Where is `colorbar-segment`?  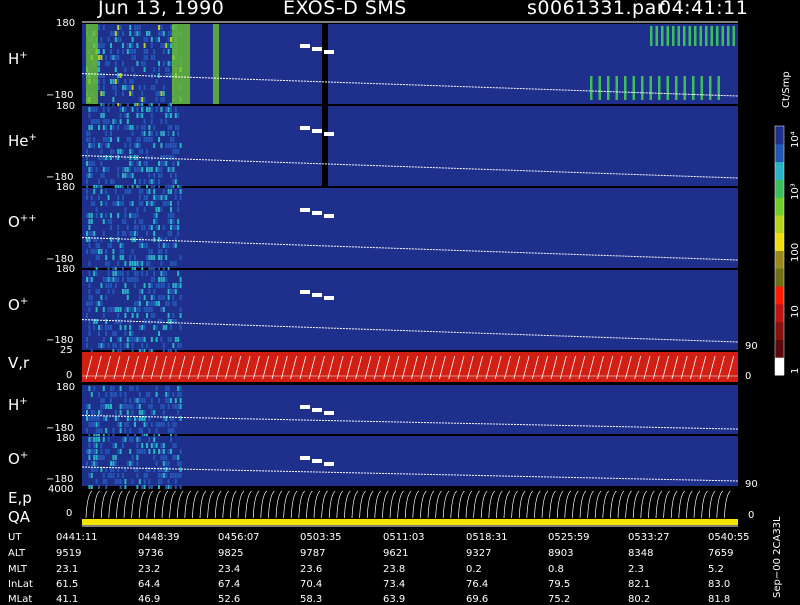 colorbar-segment is located at coordinates (779, 135).